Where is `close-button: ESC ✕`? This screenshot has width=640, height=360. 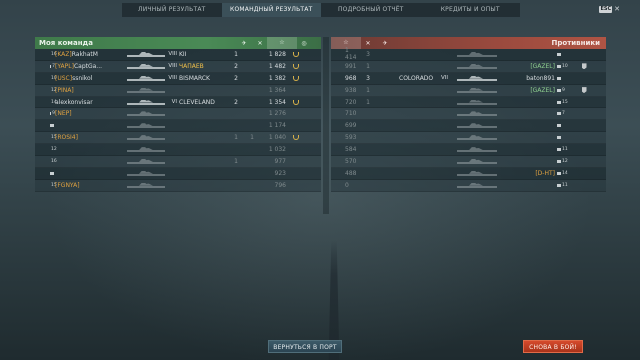 close-button: ESC ✕ is located at coordinates (609, 9).